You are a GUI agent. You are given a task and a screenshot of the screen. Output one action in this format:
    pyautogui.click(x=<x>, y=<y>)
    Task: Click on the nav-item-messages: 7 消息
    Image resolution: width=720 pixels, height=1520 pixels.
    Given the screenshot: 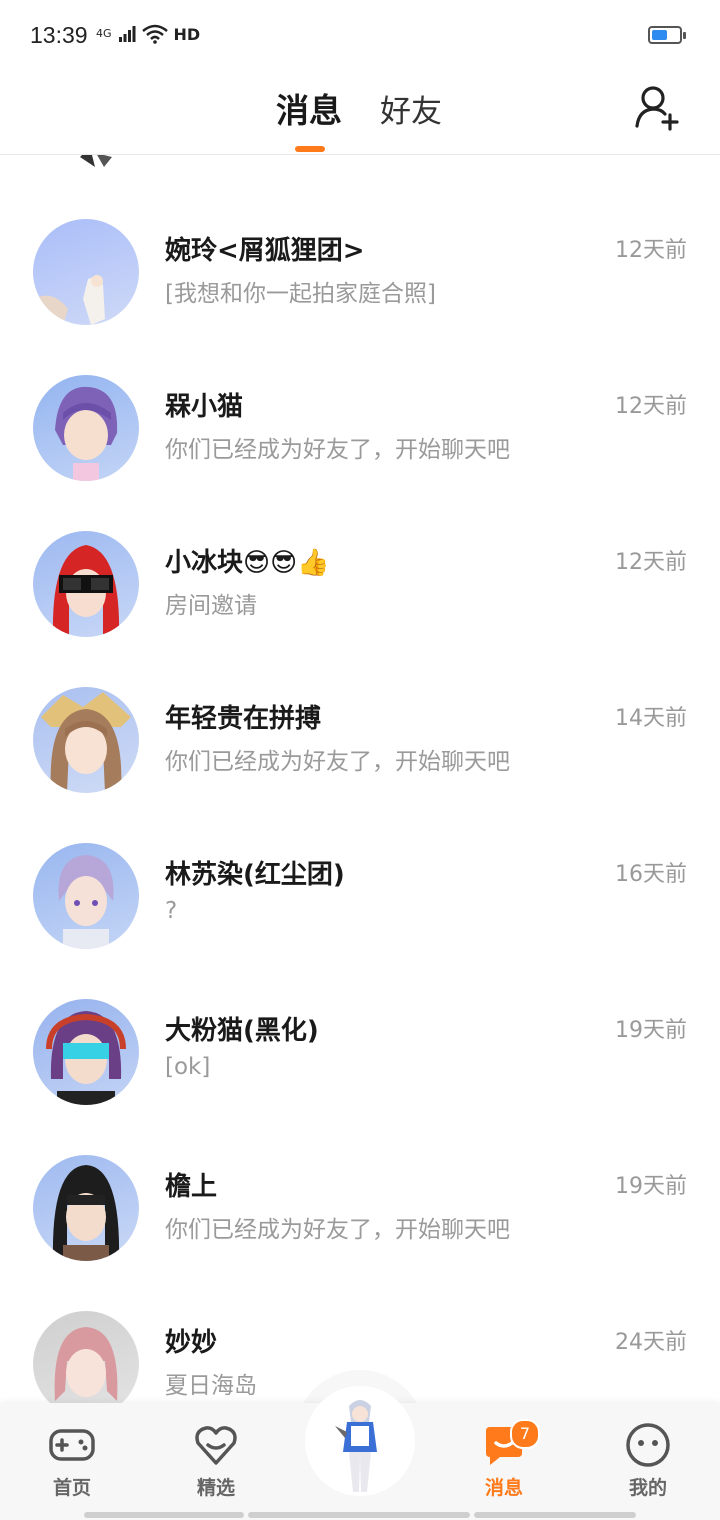 What is the action you would take?
    pyautogui.click(x=504, y=1458)
    